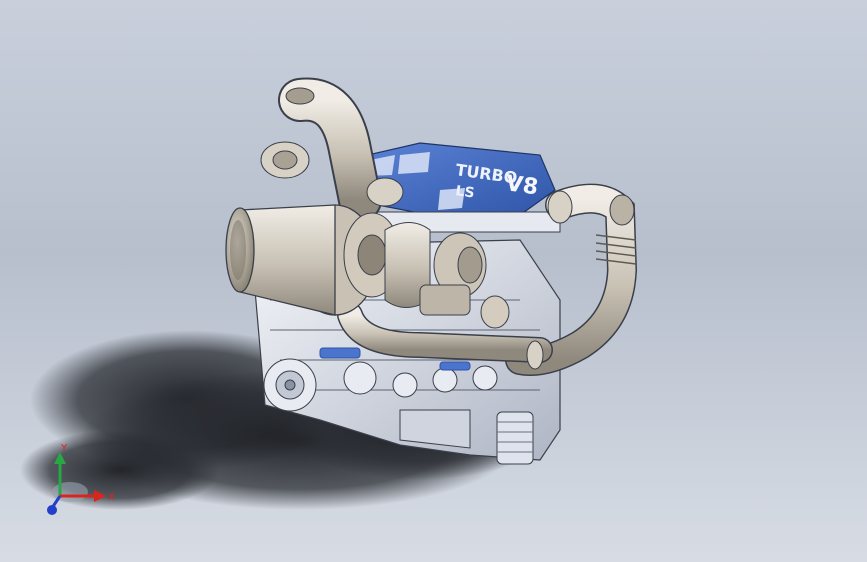 This screenshot has height=562, width=867. Describe the element at coordinates (111, 497) in the screenshot. I see `x-axis-label: X` at that location.